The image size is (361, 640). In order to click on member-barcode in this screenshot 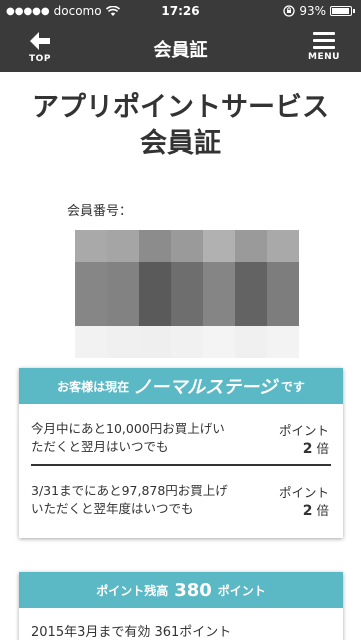, I will do `click(187, 294)`.